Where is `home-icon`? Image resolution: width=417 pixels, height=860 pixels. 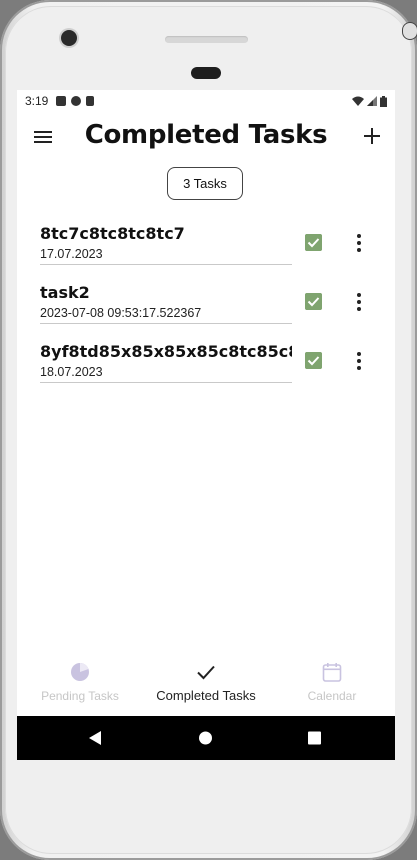
home-icon is located at coordinates (205, 738).